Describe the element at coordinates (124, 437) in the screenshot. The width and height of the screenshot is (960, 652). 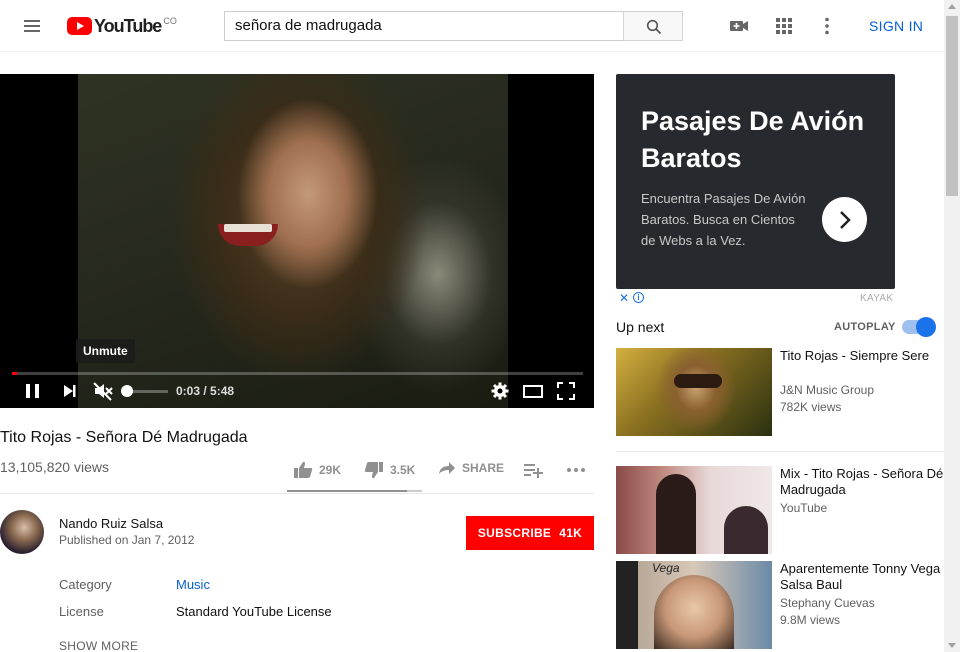
I see `video-title: Tito Rojas - Señora Dé Madrugada` at that location.